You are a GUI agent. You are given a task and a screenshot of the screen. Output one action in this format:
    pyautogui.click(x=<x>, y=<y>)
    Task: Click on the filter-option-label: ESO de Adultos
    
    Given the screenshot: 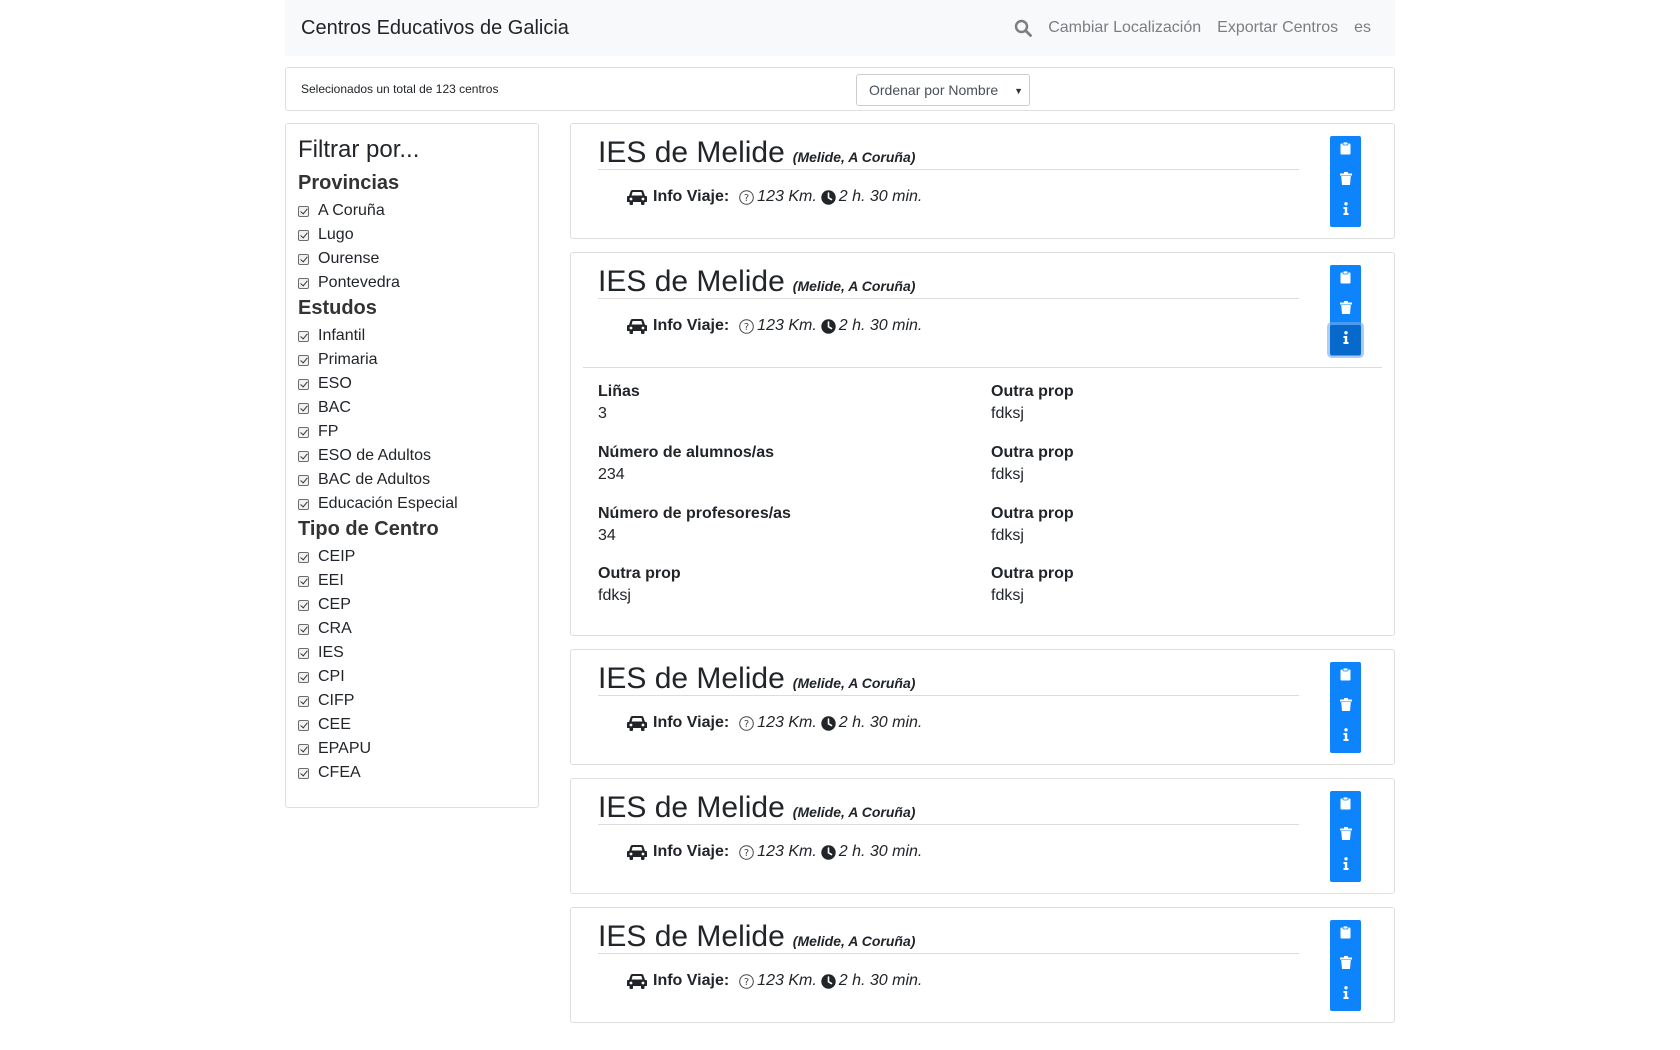 What is the action you would take?
    pyautogui.click(x=374, y=455)
    